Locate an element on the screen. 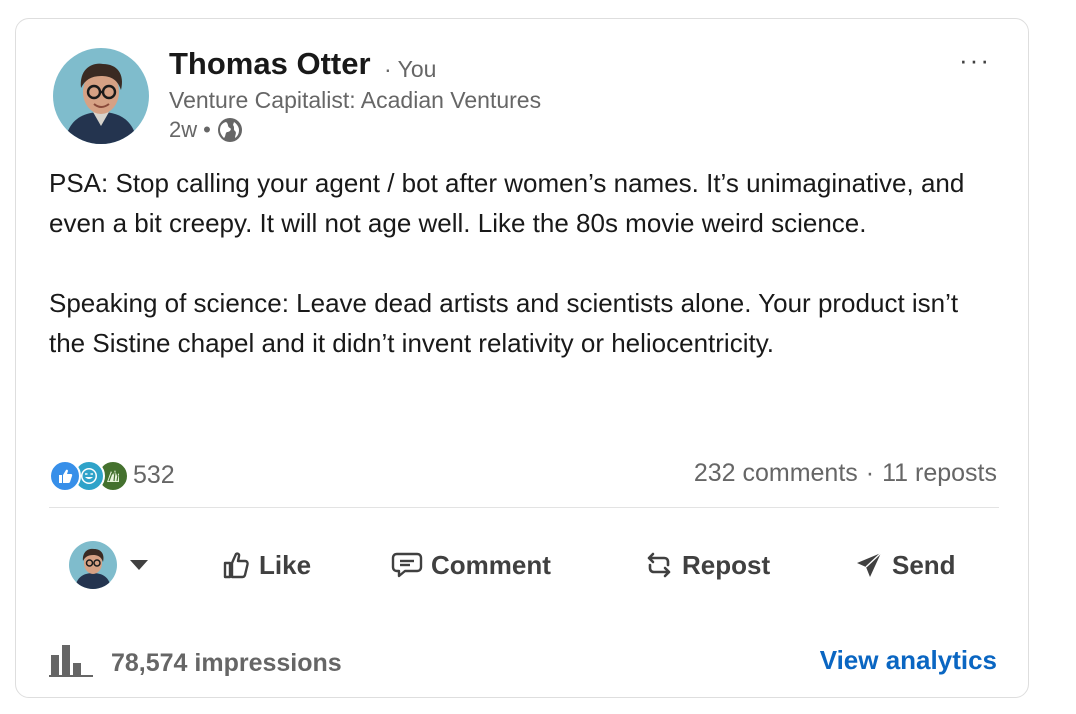  globe-icon is located at coordinates (230, 130).